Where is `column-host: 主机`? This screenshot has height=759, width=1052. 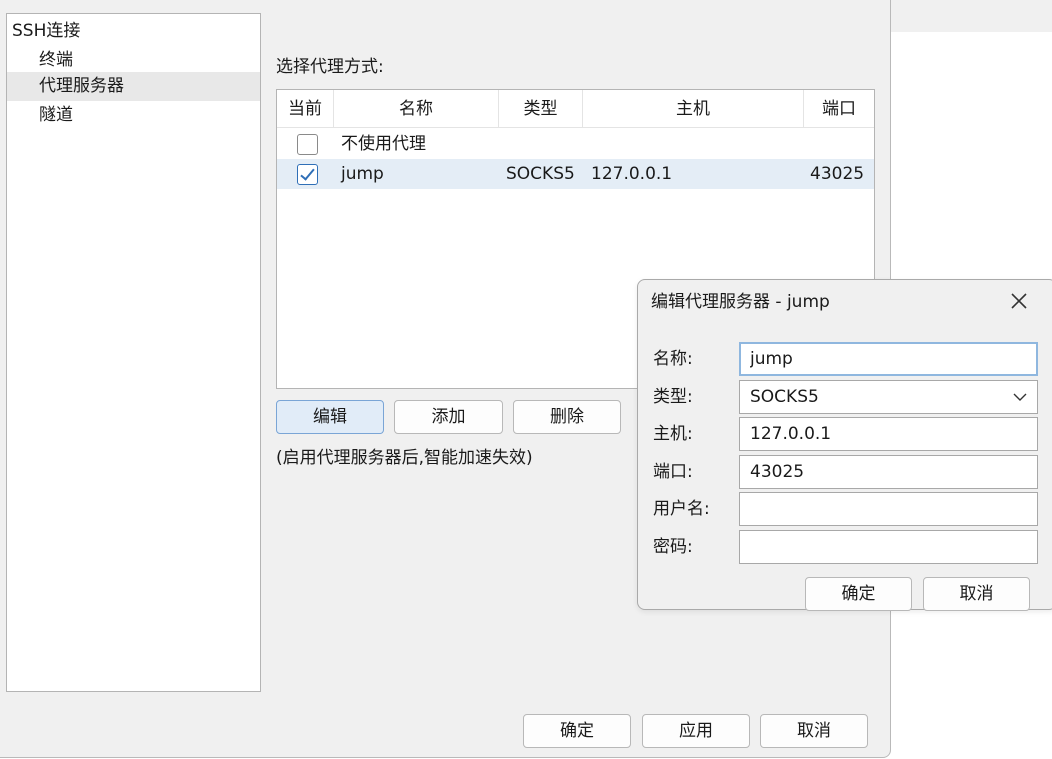
column-host: 主机 is located at coordinates (693, 109).